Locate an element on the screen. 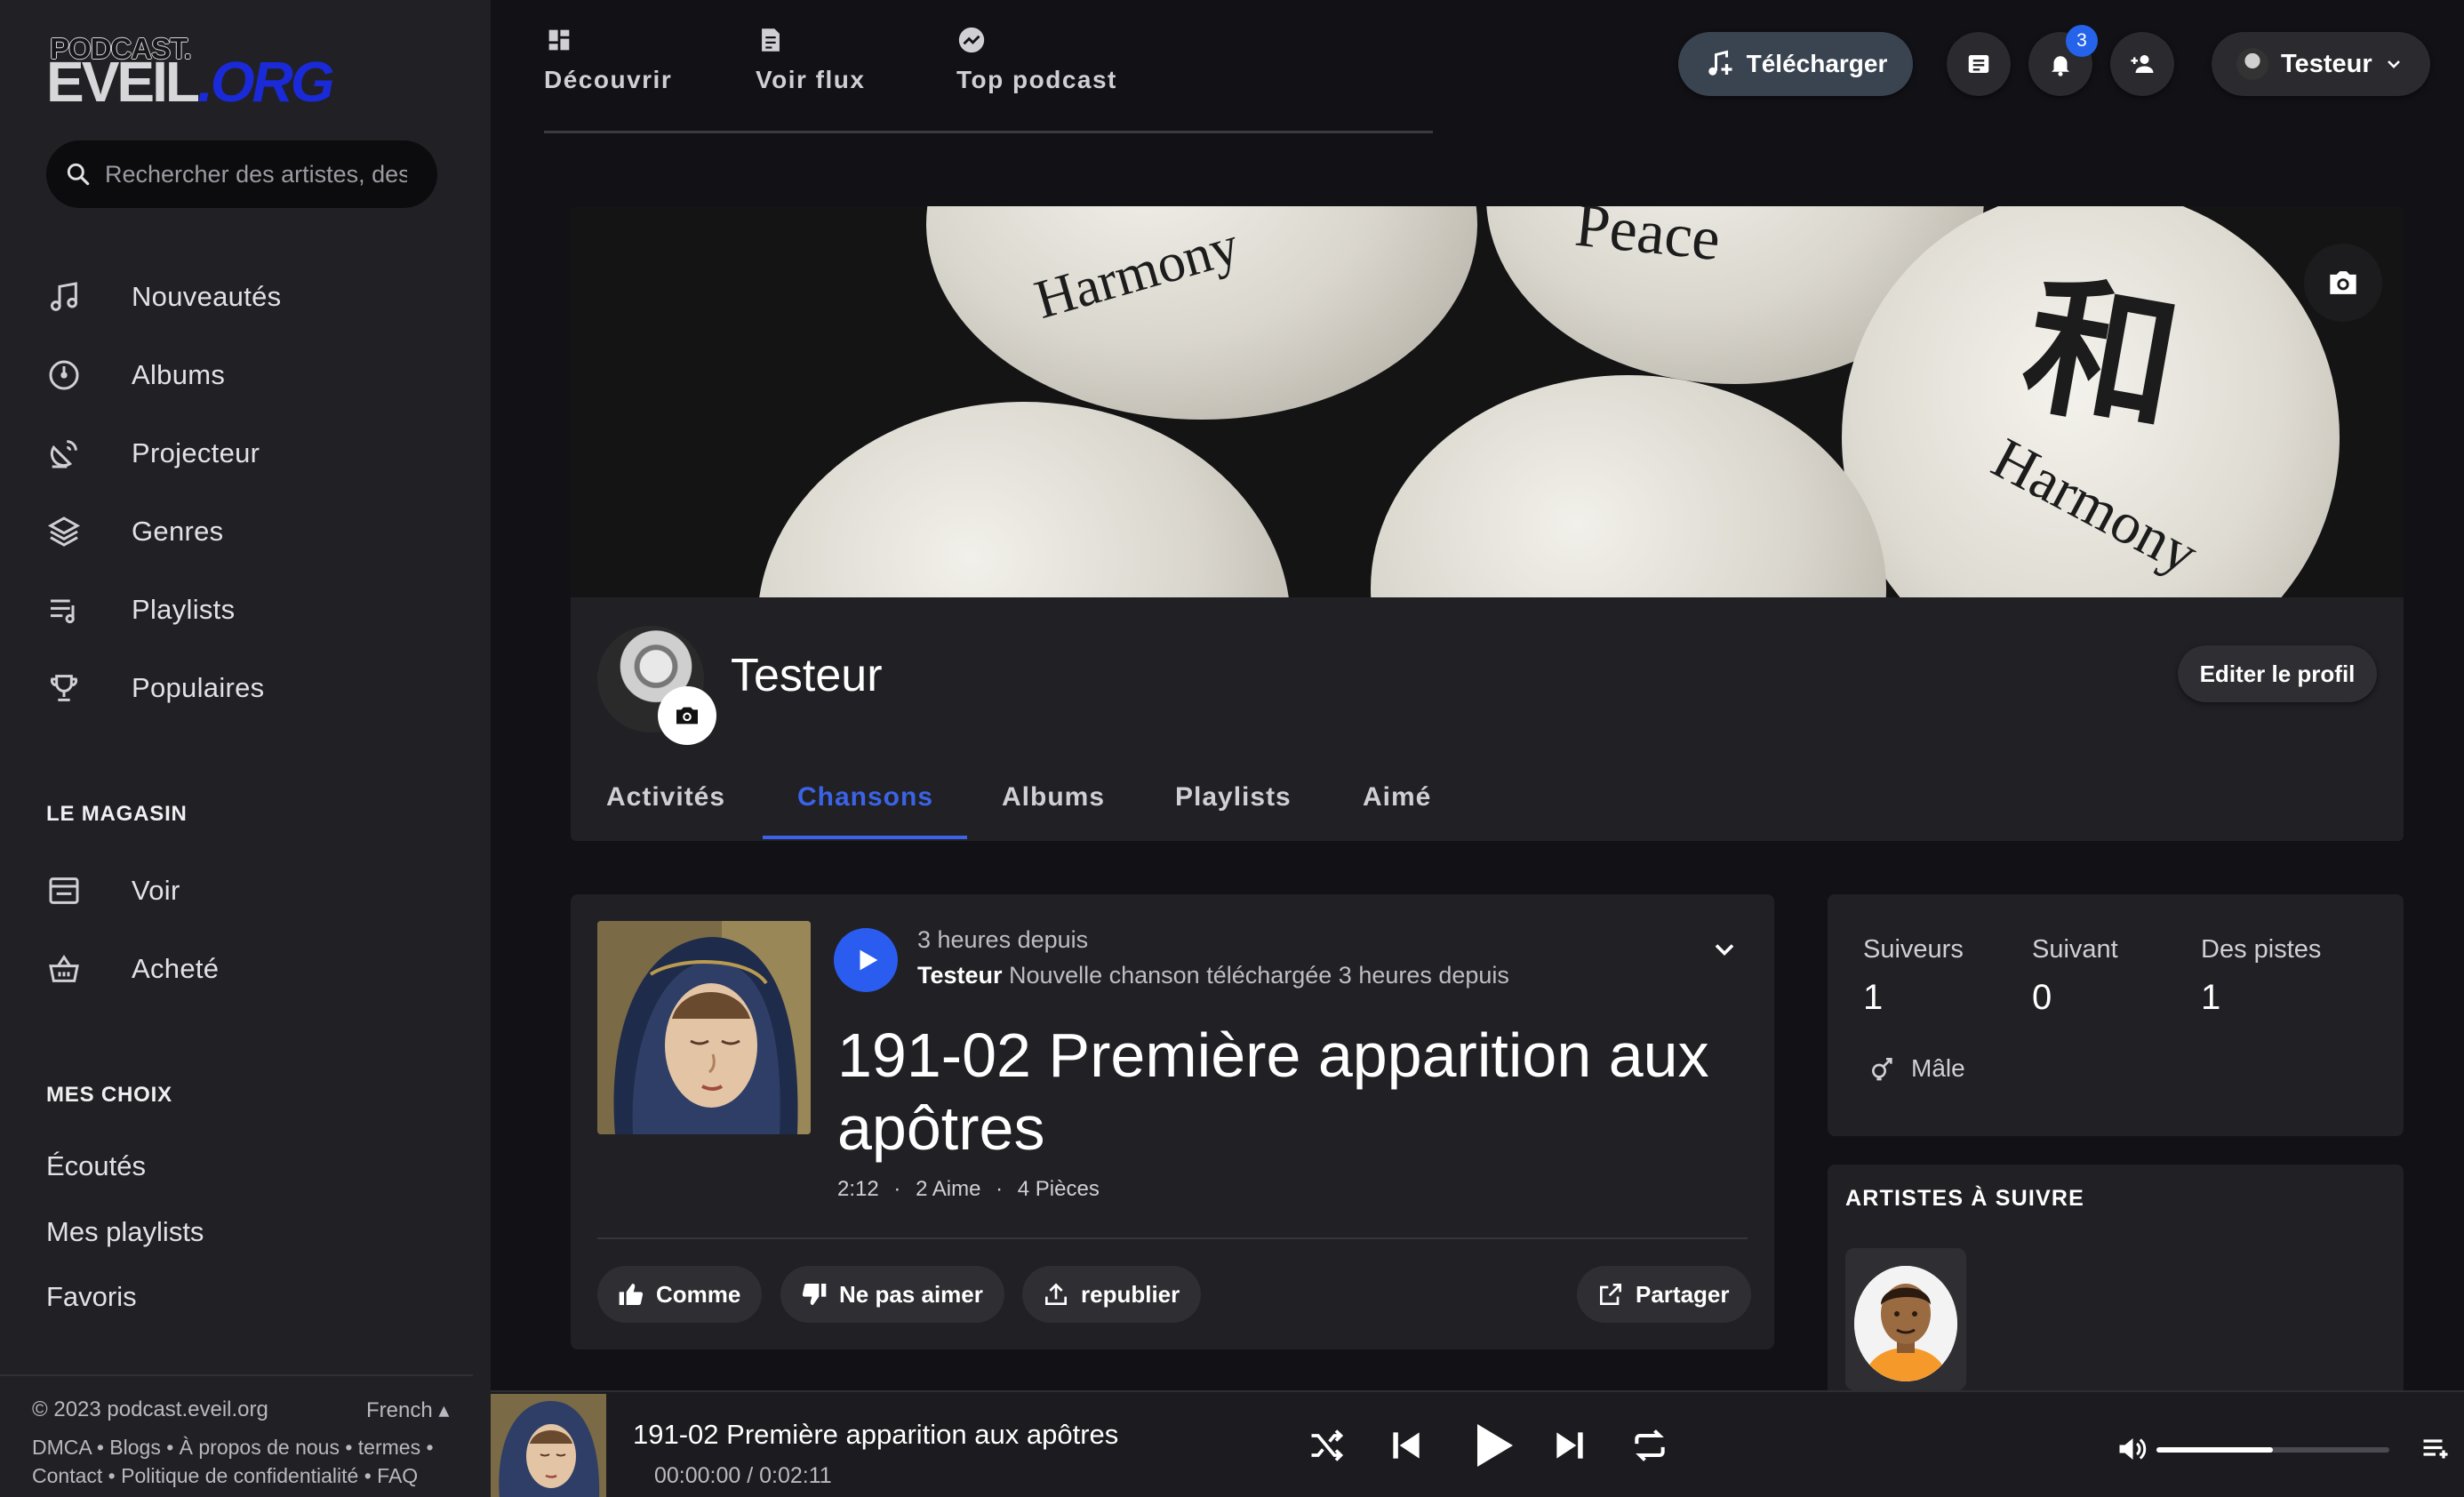 This screenshot has width=2464, height=1497. activity-user-link: Testeur is located at coordinates (960, 975).